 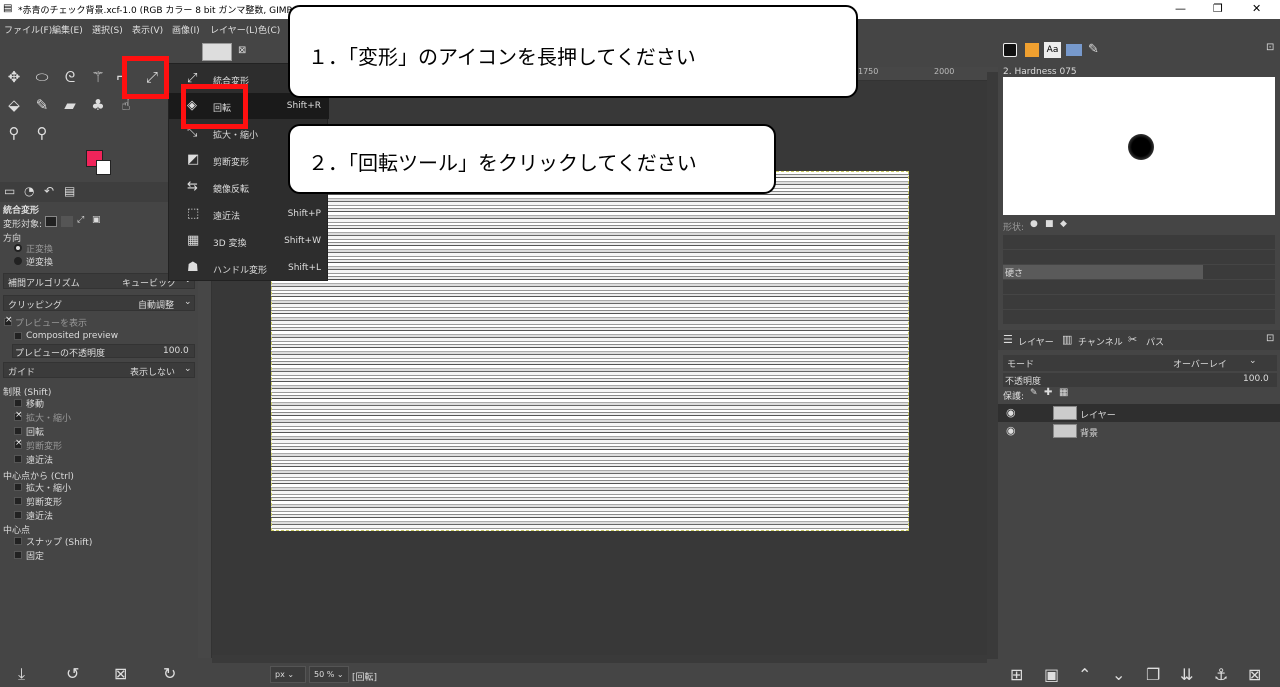 I want to click on patterns-tab-icon, so click(x=1032, y=50).